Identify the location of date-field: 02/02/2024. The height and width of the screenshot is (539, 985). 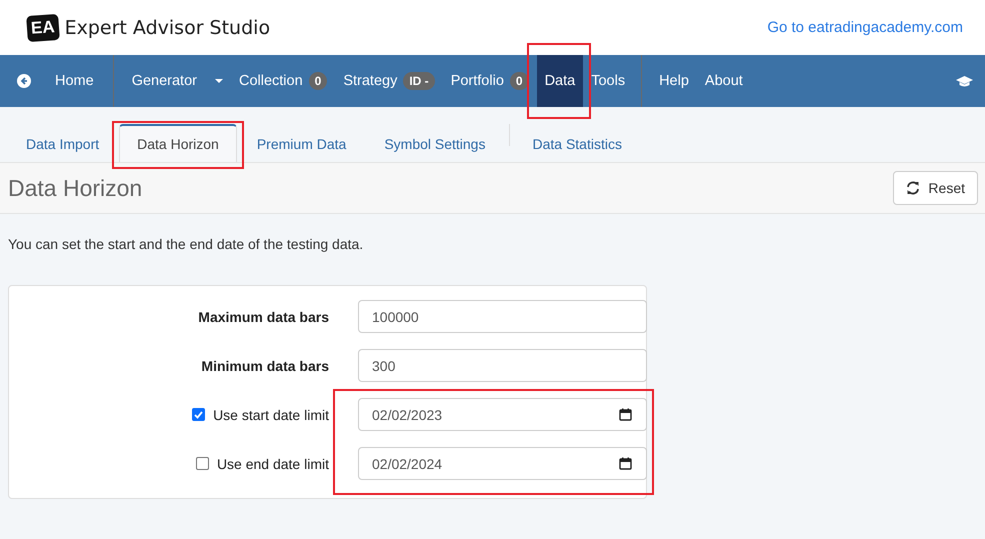
(502, 463).